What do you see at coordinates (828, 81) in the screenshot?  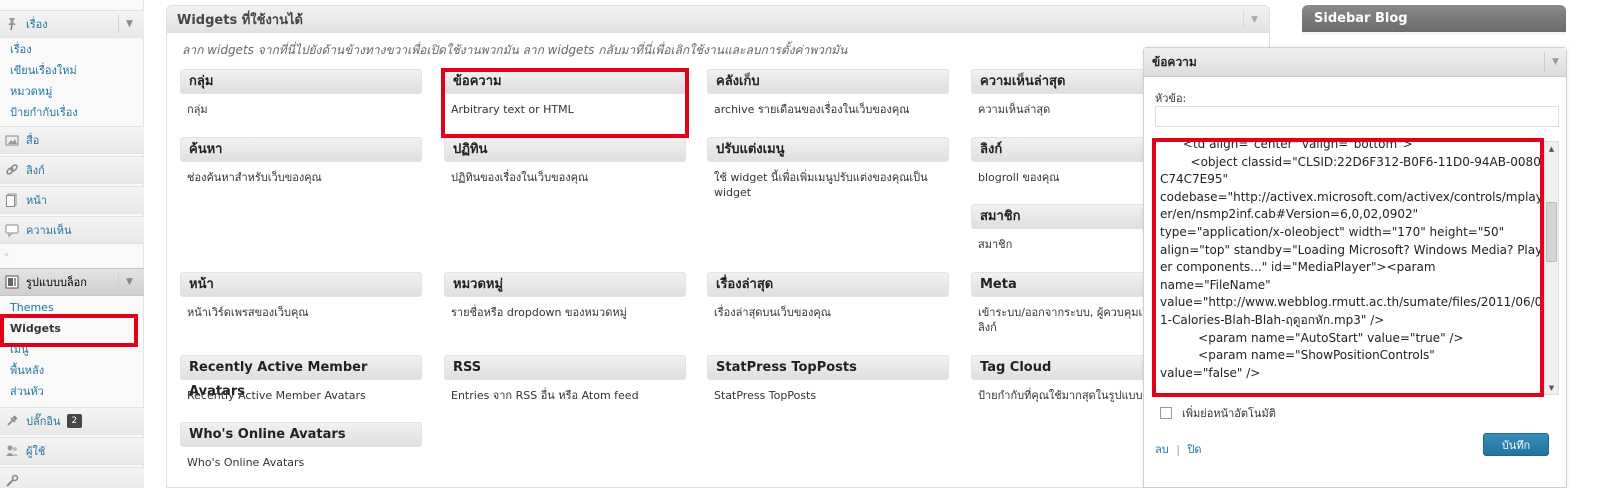 I see `widget-title: คลังเก็บ` at bounding box center [828, 81].